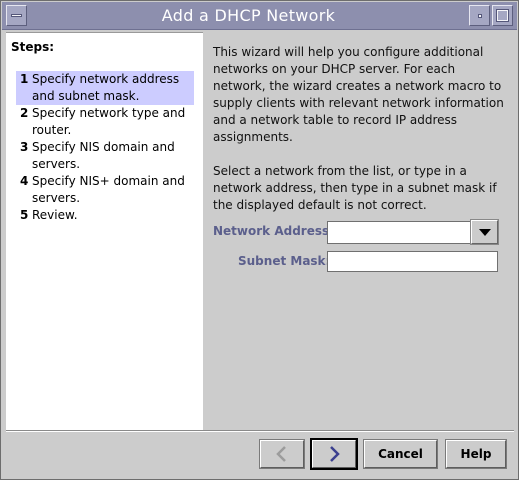 Image resolution: width=519 pixels, height=480 pixels. Describe the element at coordinates (273, 231) in the screenshot. I see `network-address-label: Network Address:` at that location.